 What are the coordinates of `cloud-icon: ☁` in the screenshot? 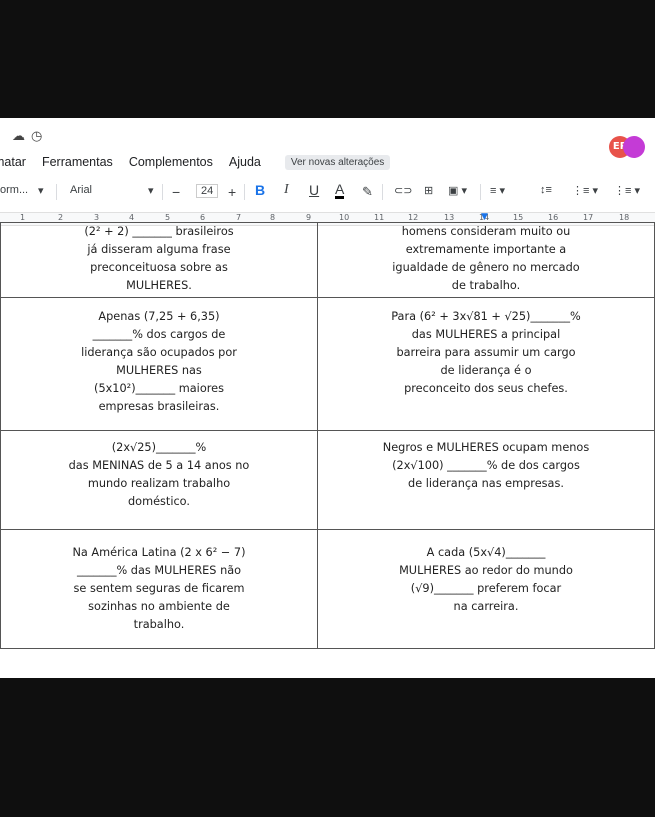 It's located at (18, 136).